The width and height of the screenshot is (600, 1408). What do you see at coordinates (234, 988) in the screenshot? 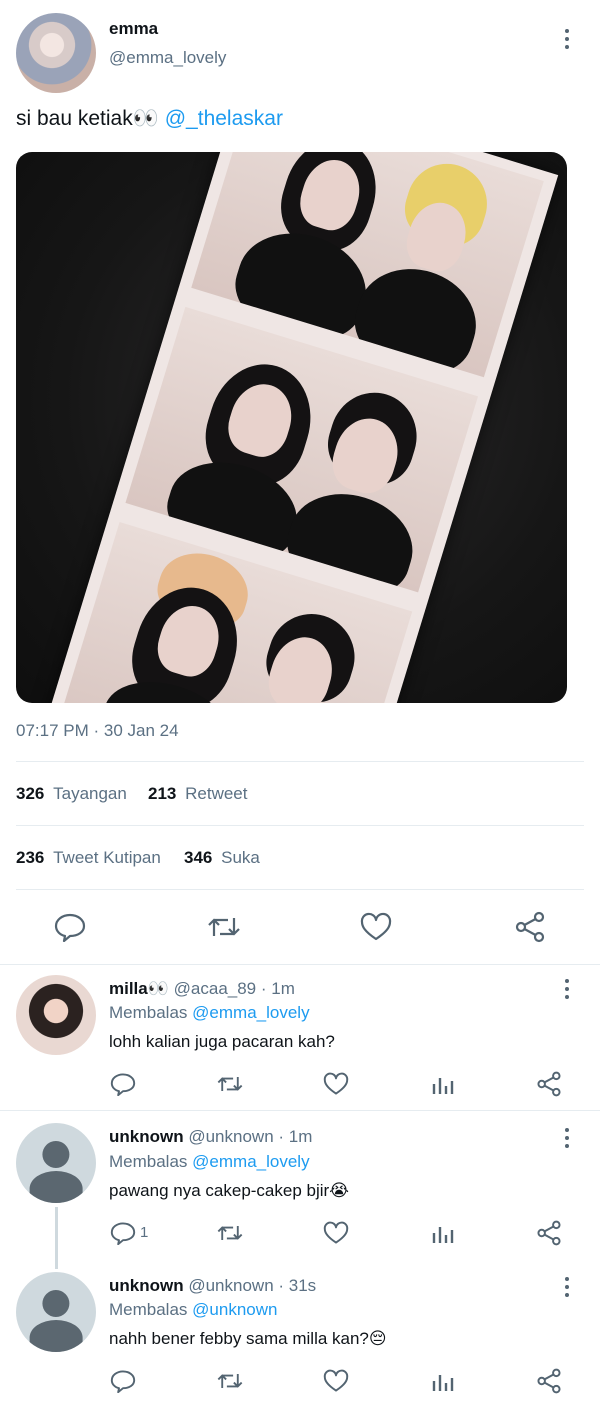
I see `reply-handle-time: @acaa_89 · 1m` at bounding box center [234, 988].